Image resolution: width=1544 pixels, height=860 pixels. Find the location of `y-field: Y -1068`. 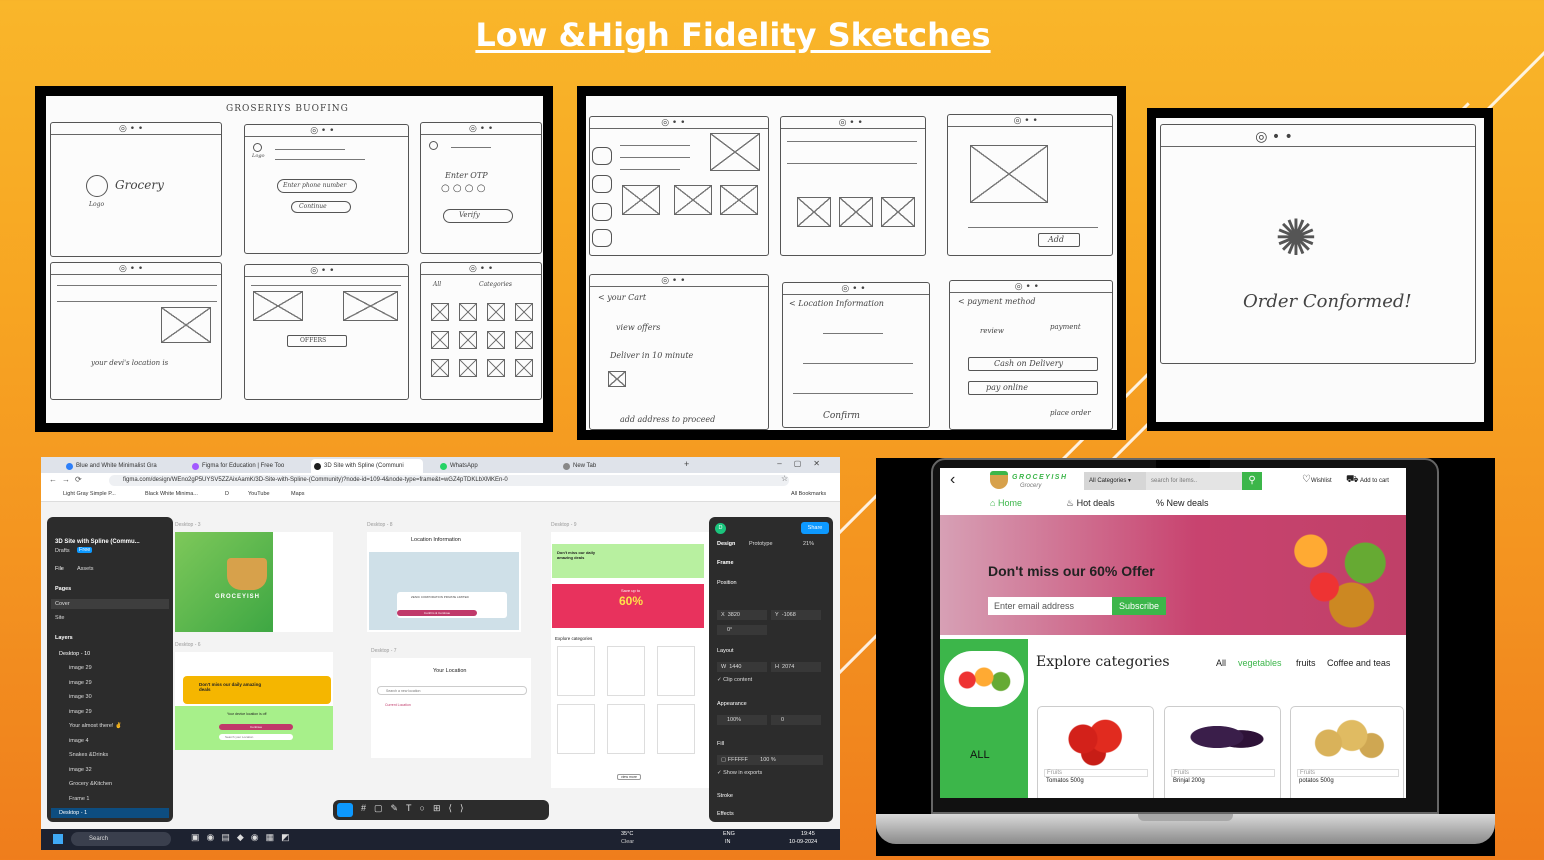

y-field: Y -1068 is located at coordinates (796, 615).